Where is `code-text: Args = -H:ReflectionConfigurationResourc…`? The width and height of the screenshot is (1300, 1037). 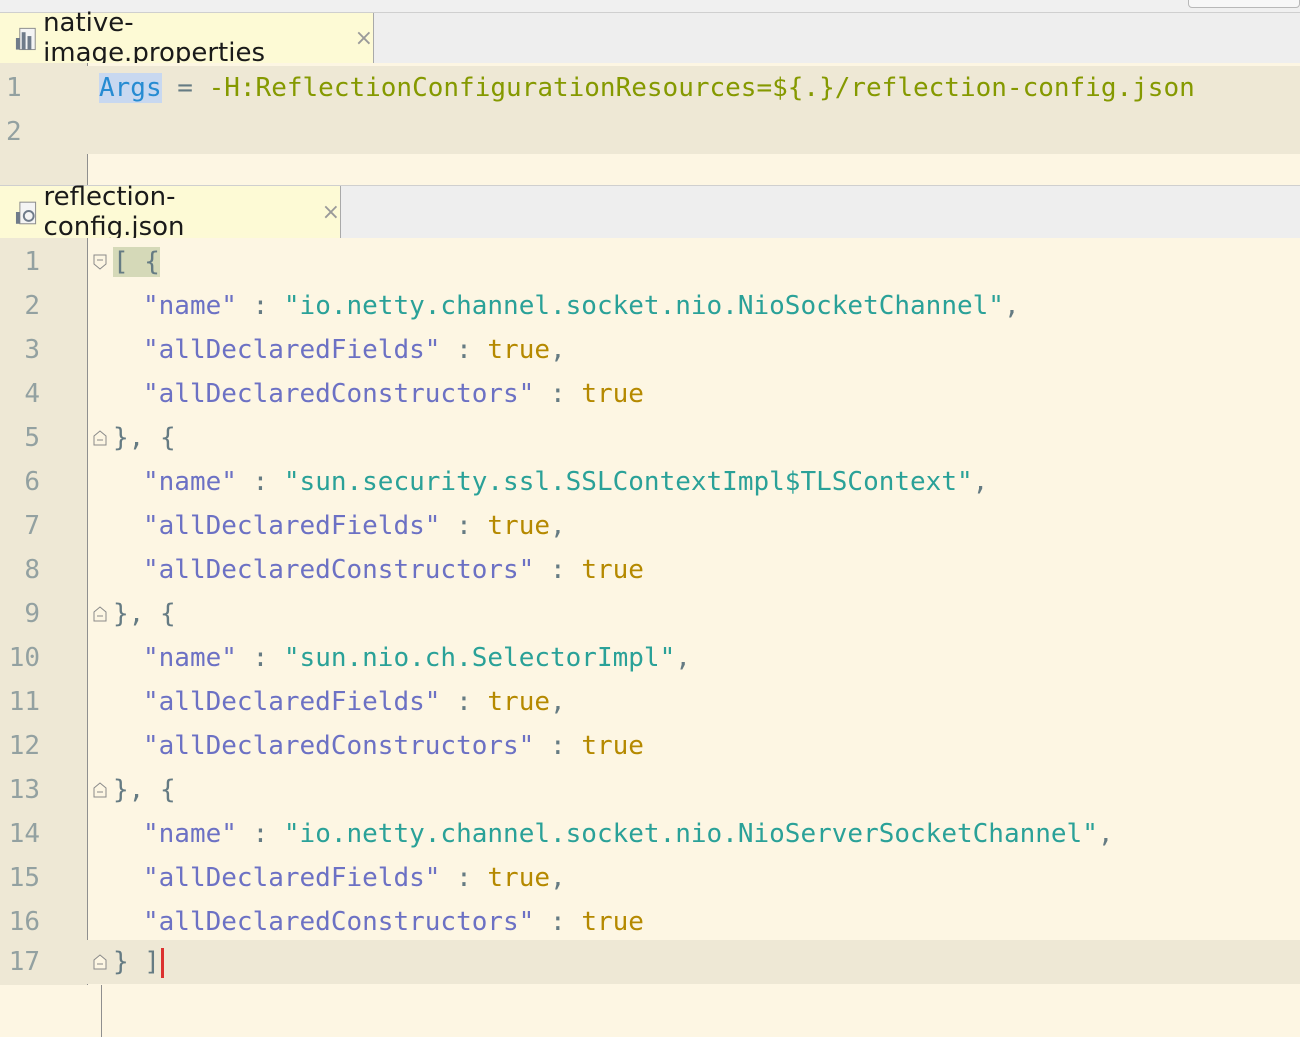 code-text: Args = -H:ReflectionConfigurationResourc… is located at coordinates (647, 88).